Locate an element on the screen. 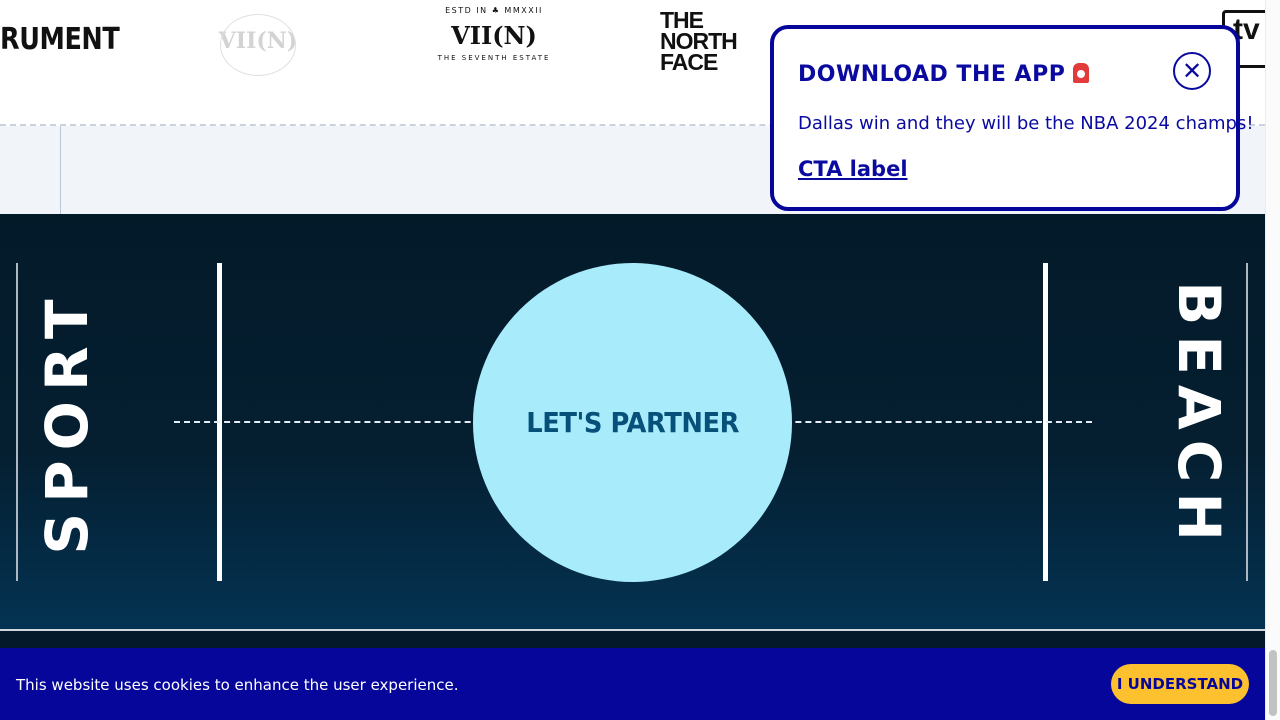 This screenshot has width=1280, height=720. court-outer-line-right is located at coordinates (1247, 422).